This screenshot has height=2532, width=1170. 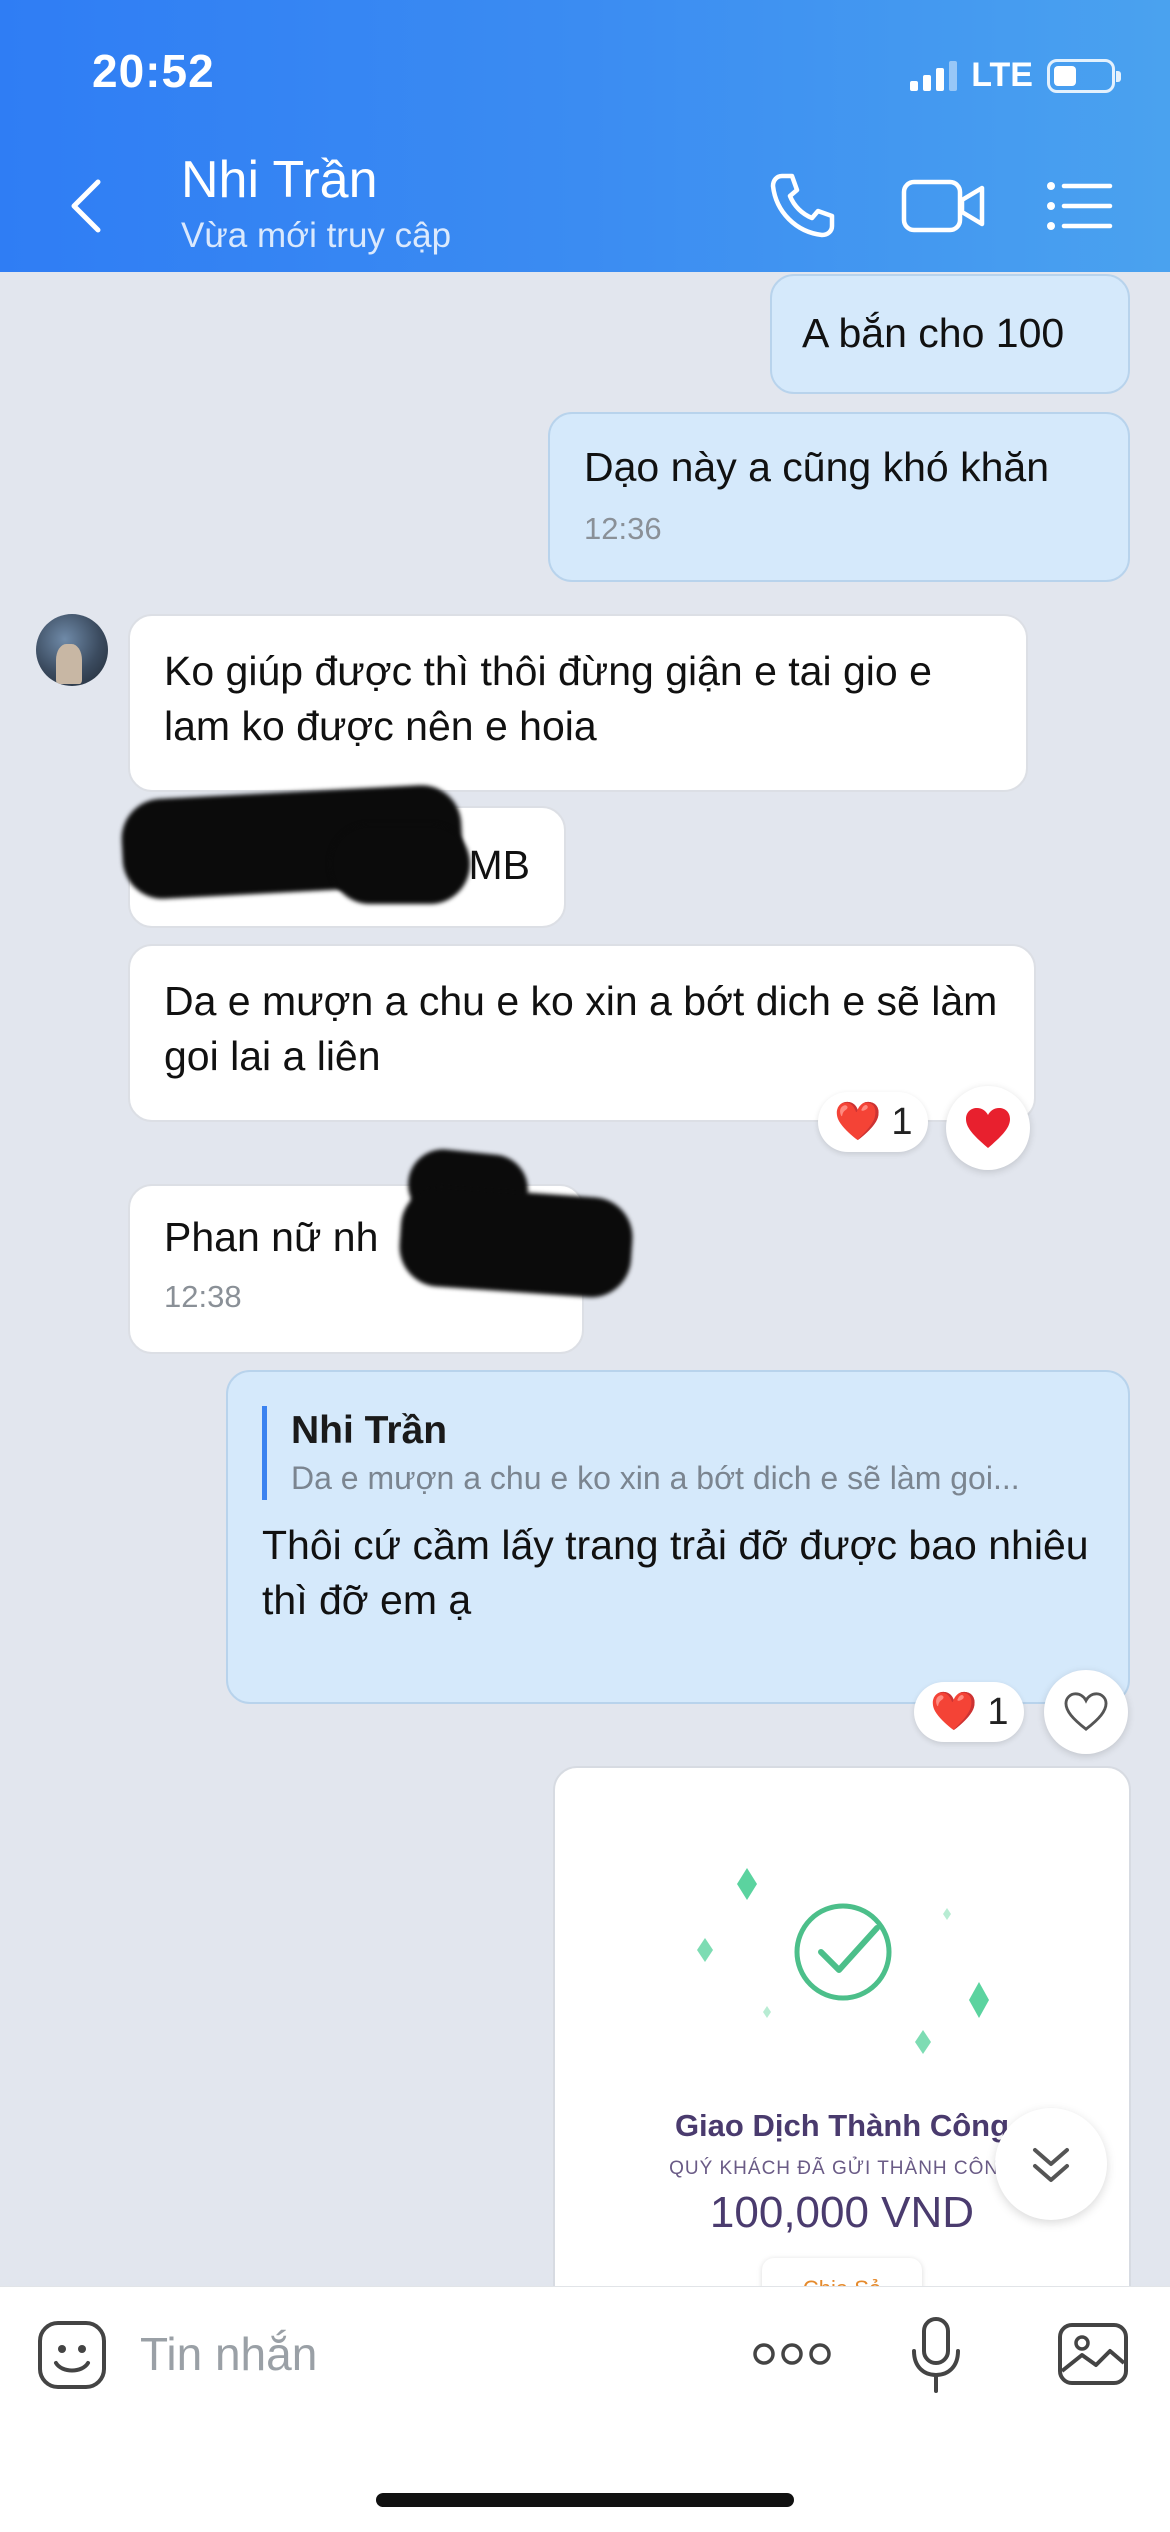 I want to click on reply-quote-name: Nhi Trần, so click(x=369, y=1430).